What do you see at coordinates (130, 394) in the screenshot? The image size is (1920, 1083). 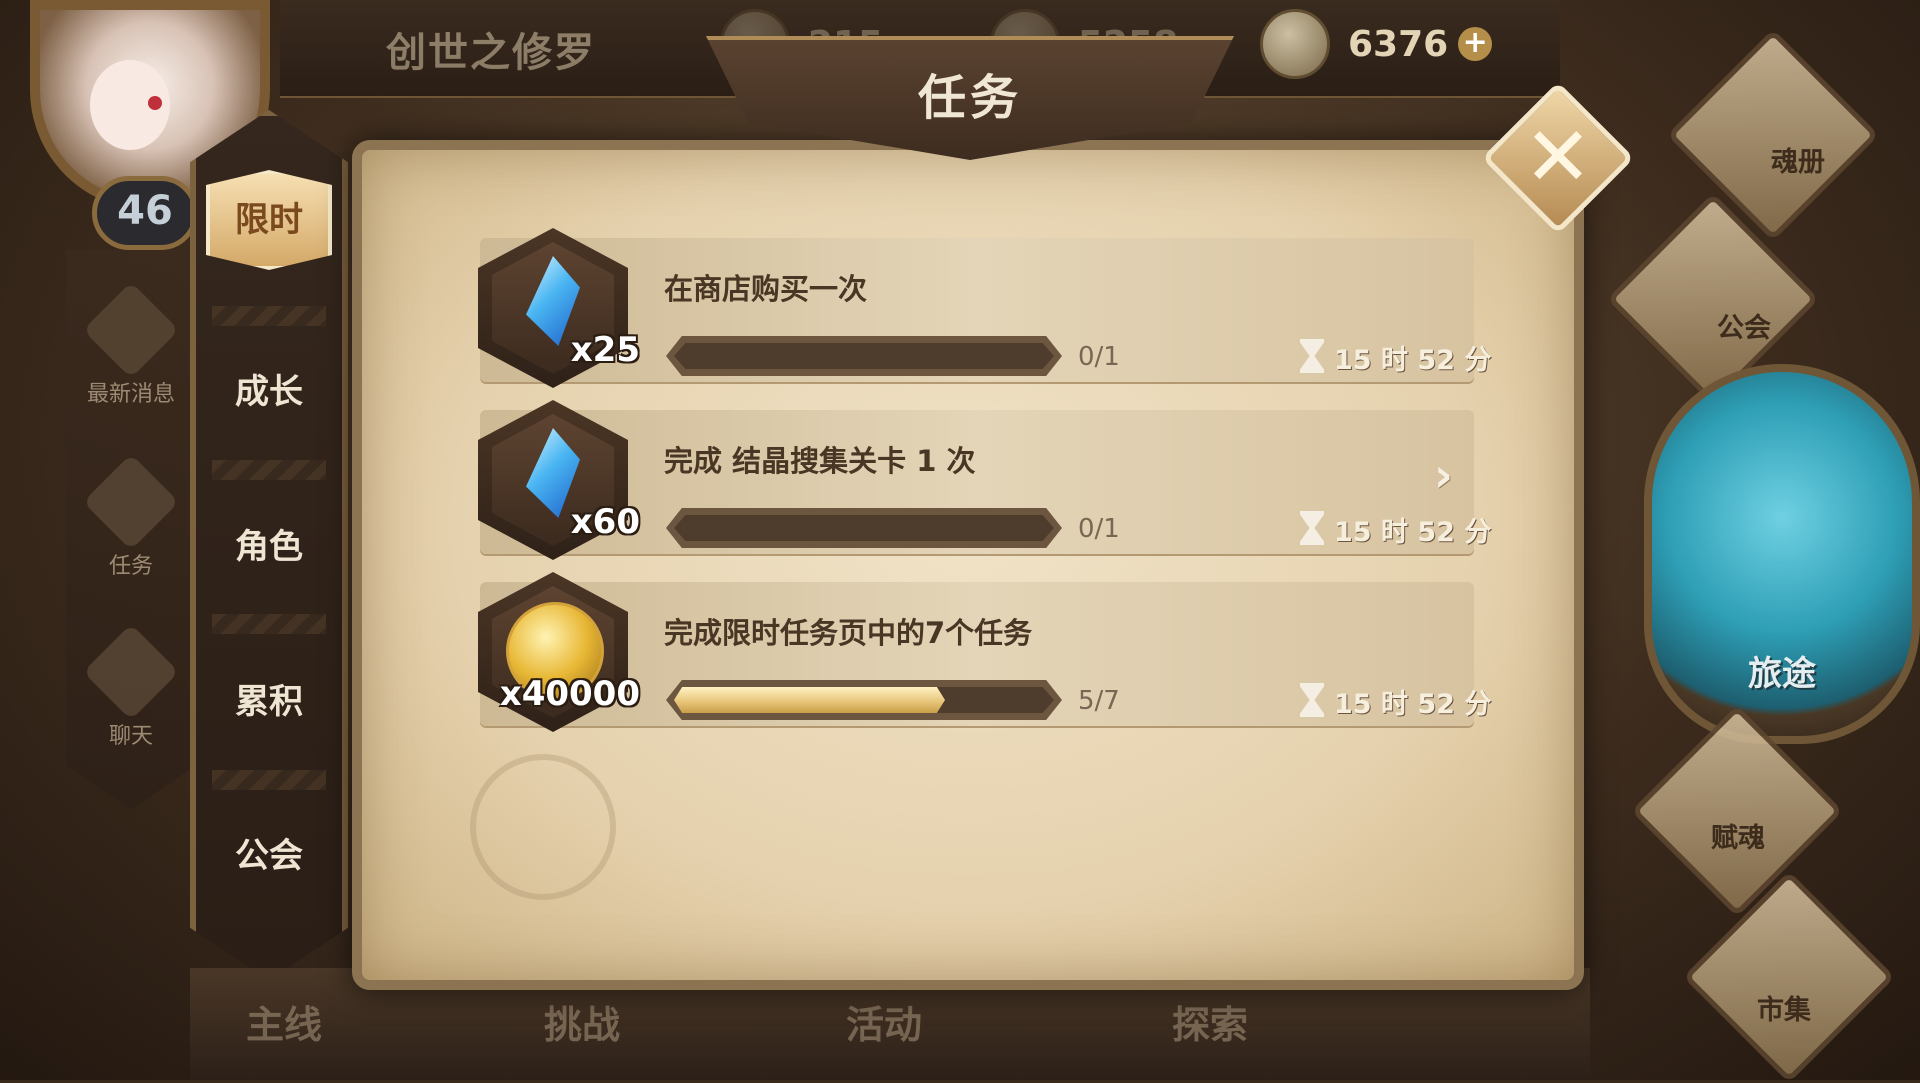 I see `news-label: 最新消息` at bounding box center [130, 394].